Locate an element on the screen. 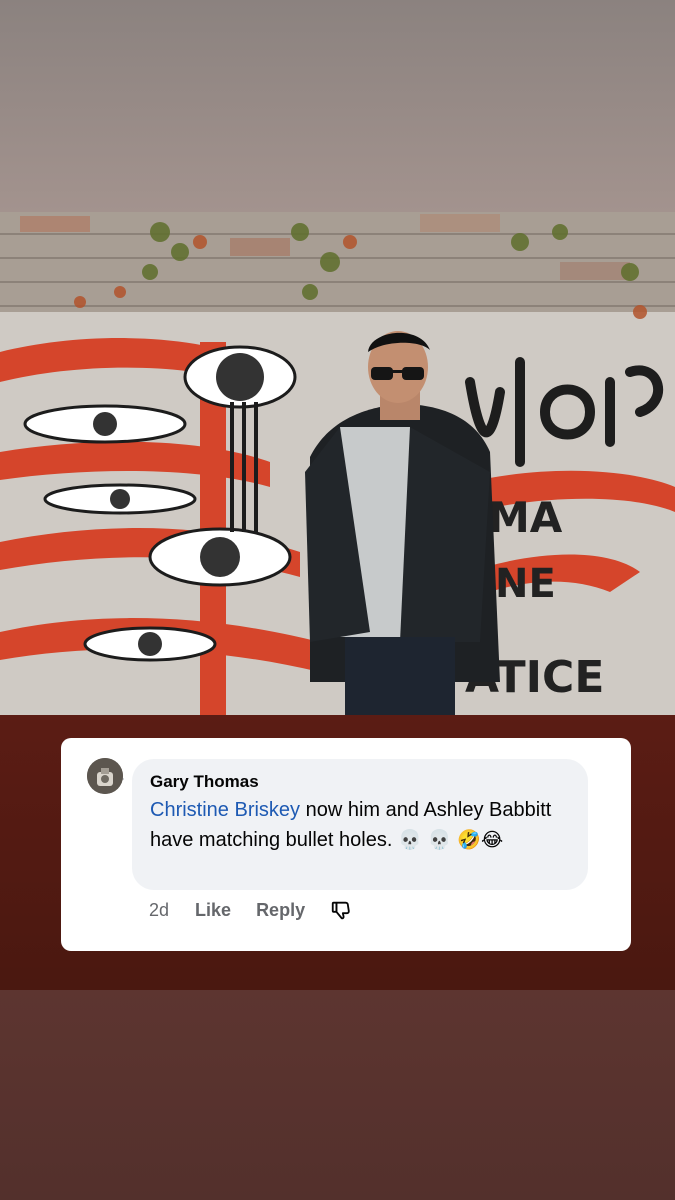  comment-actions: 2d Like Reply is located at coordinates (250, 910).